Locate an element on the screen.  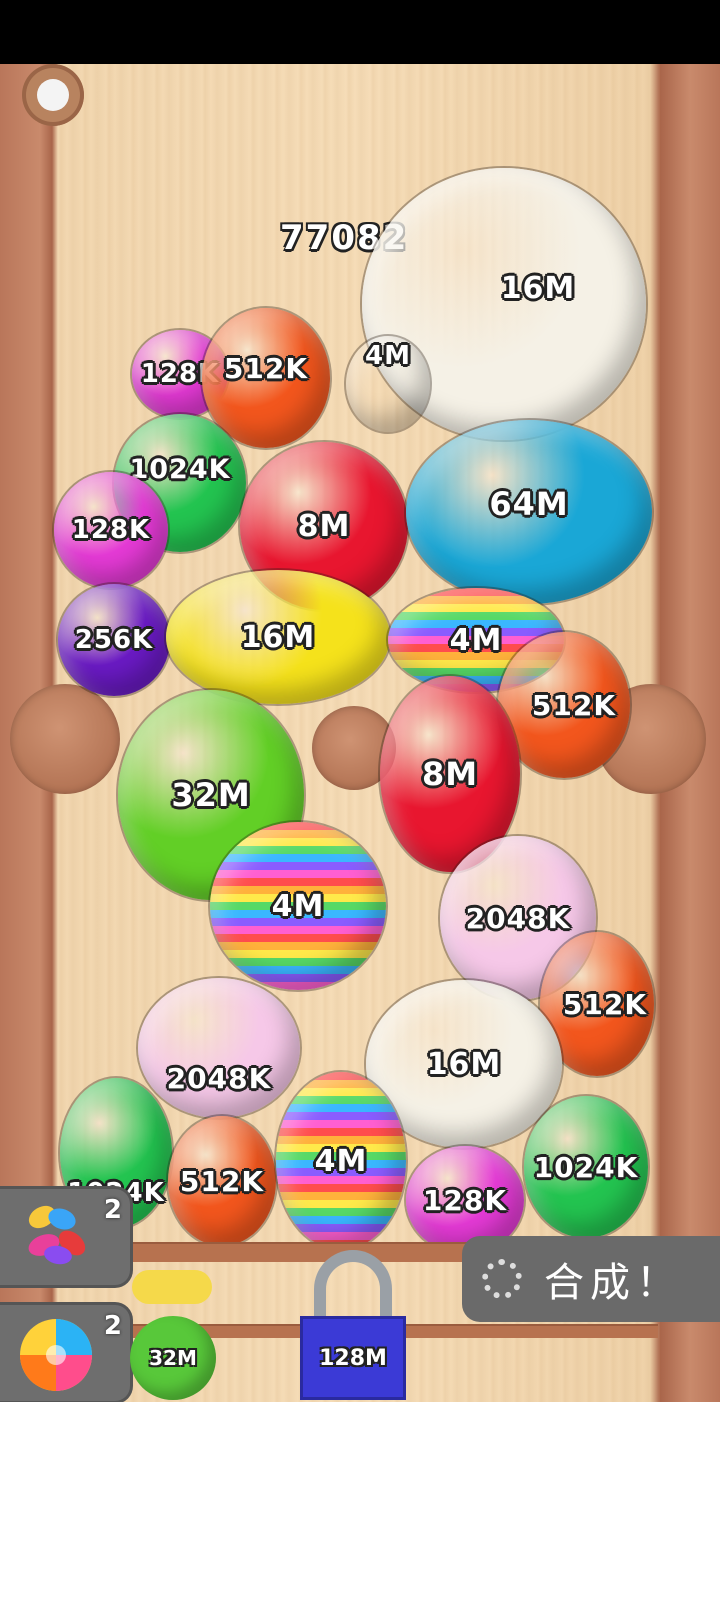
ball-label: 256K is located at coordinates (114, 640).